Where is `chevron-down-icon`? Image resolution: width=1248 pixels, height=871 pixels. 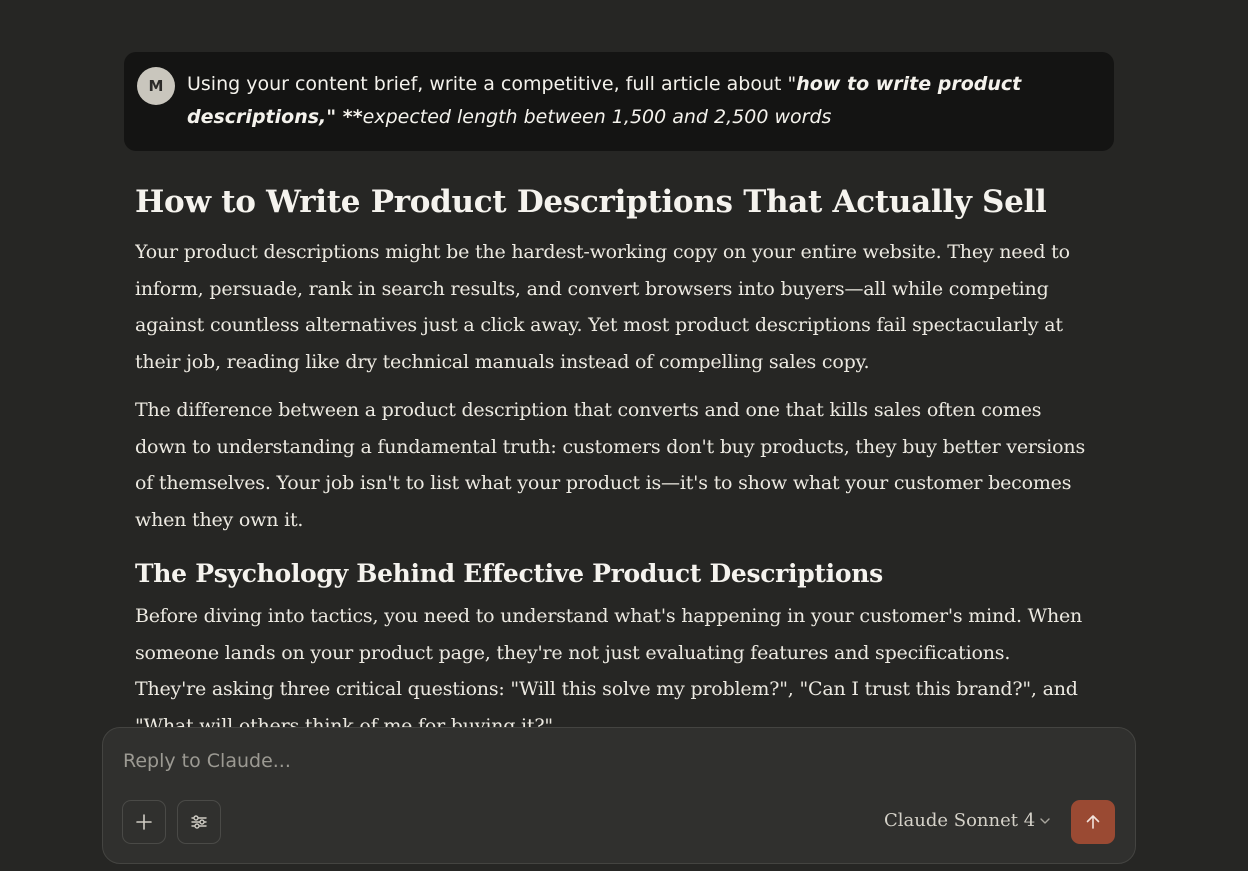 chevron-down-icon is located at coordinates (1045, 820).